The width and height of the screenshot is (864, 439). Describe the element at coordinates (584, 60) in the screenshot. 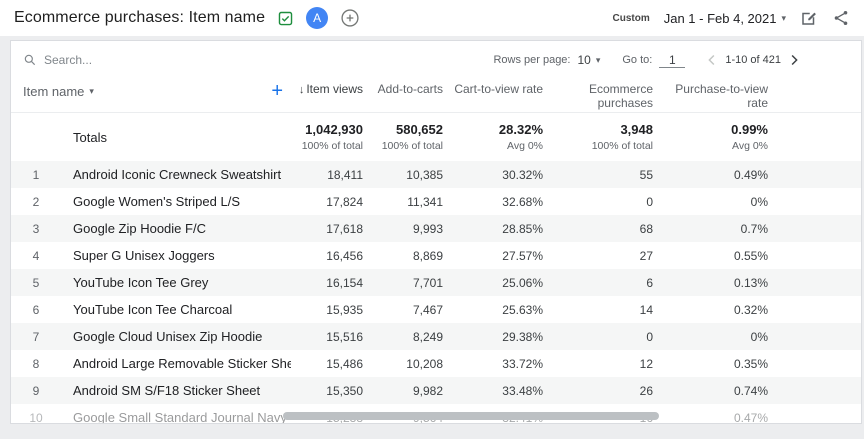

I see `rows-per-page-value: 10` at that location.